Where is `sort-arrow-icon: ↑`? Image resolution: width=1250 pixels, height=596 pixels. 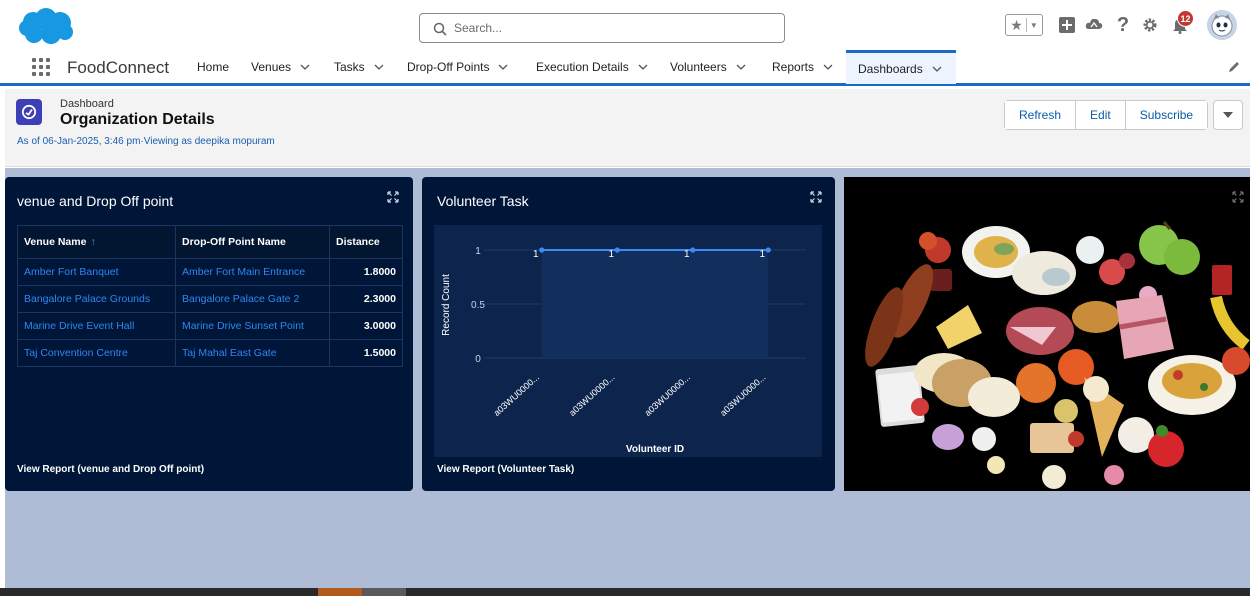 sort-arrow-icon: ↑ is located at coordinates (93, 242).